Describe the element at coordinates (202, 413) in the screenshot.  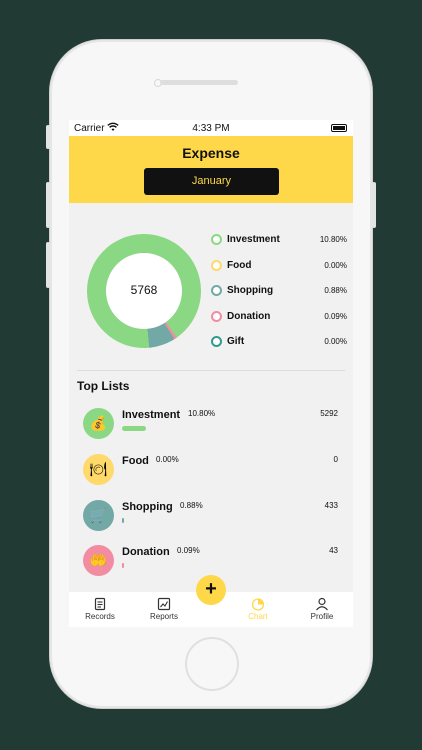
I see `item-percent: 10.80%` at that location.